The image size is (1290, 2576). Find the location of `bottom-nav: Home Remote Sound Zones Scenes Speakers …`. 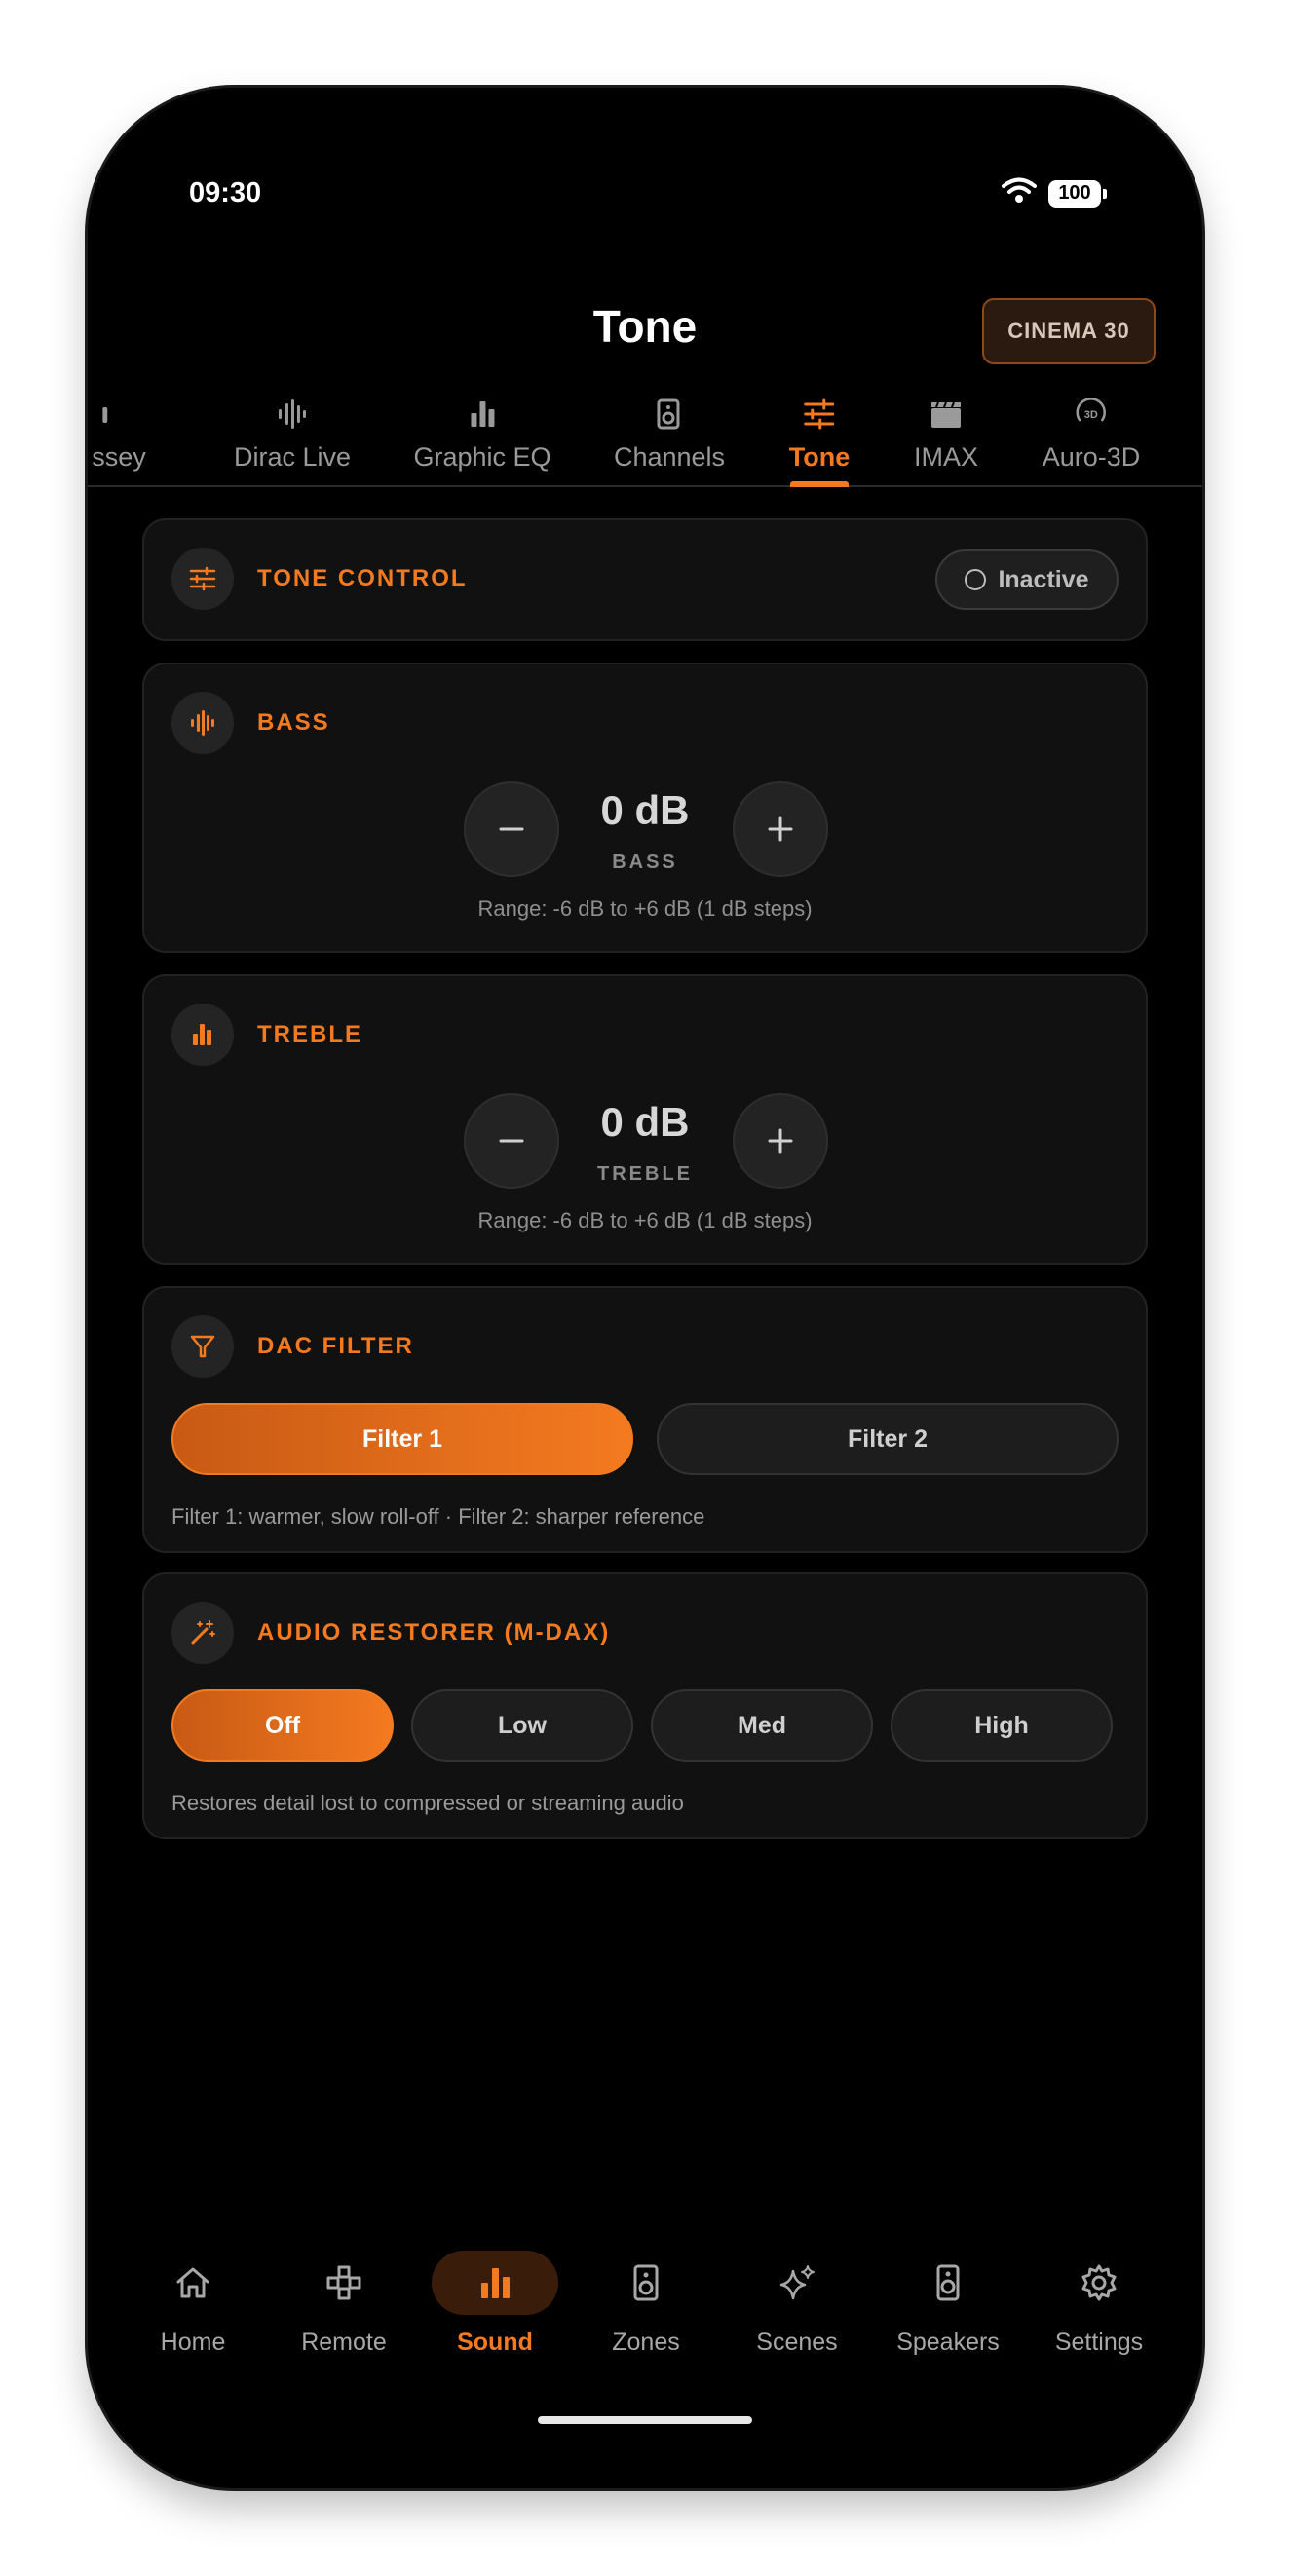

bottom-nav: Home Remote Sound Zones Scenes Speakers … is located at coordinates (645, 2314).